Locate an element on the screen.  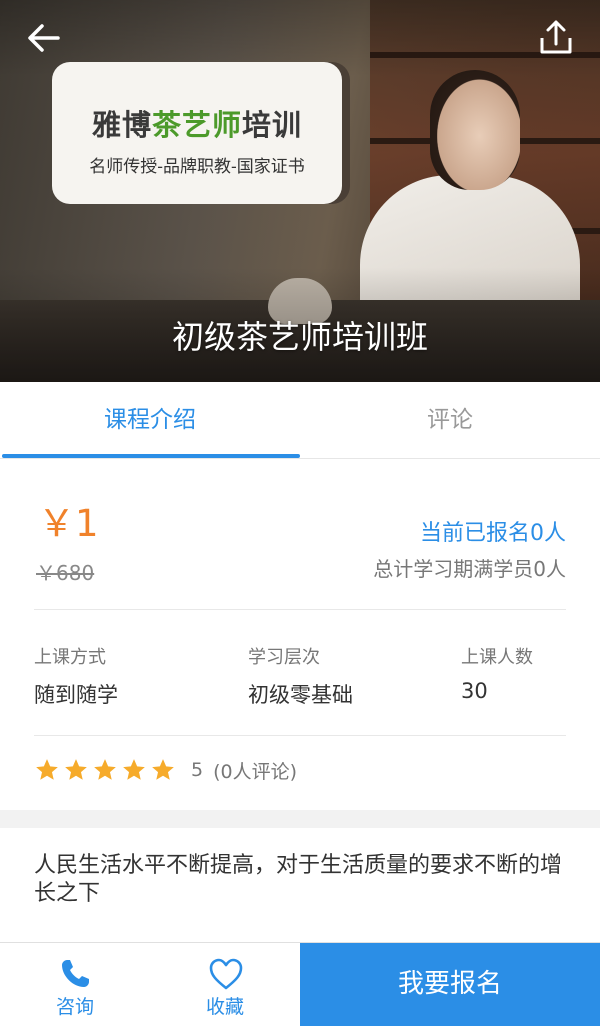
consult-label: 咨询 is located at coordinates (74, 1007).